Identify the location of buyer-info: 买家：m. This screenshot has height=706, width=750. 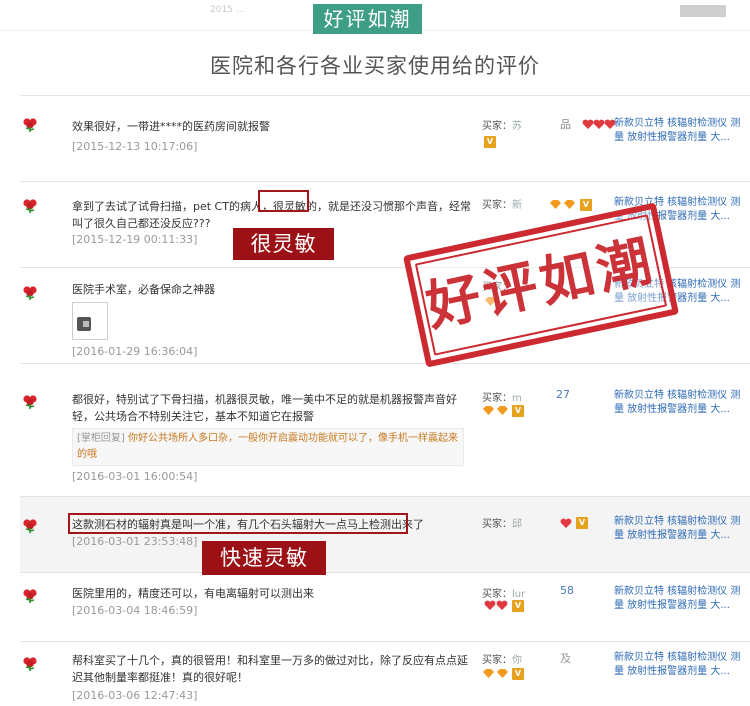
(502, 396).